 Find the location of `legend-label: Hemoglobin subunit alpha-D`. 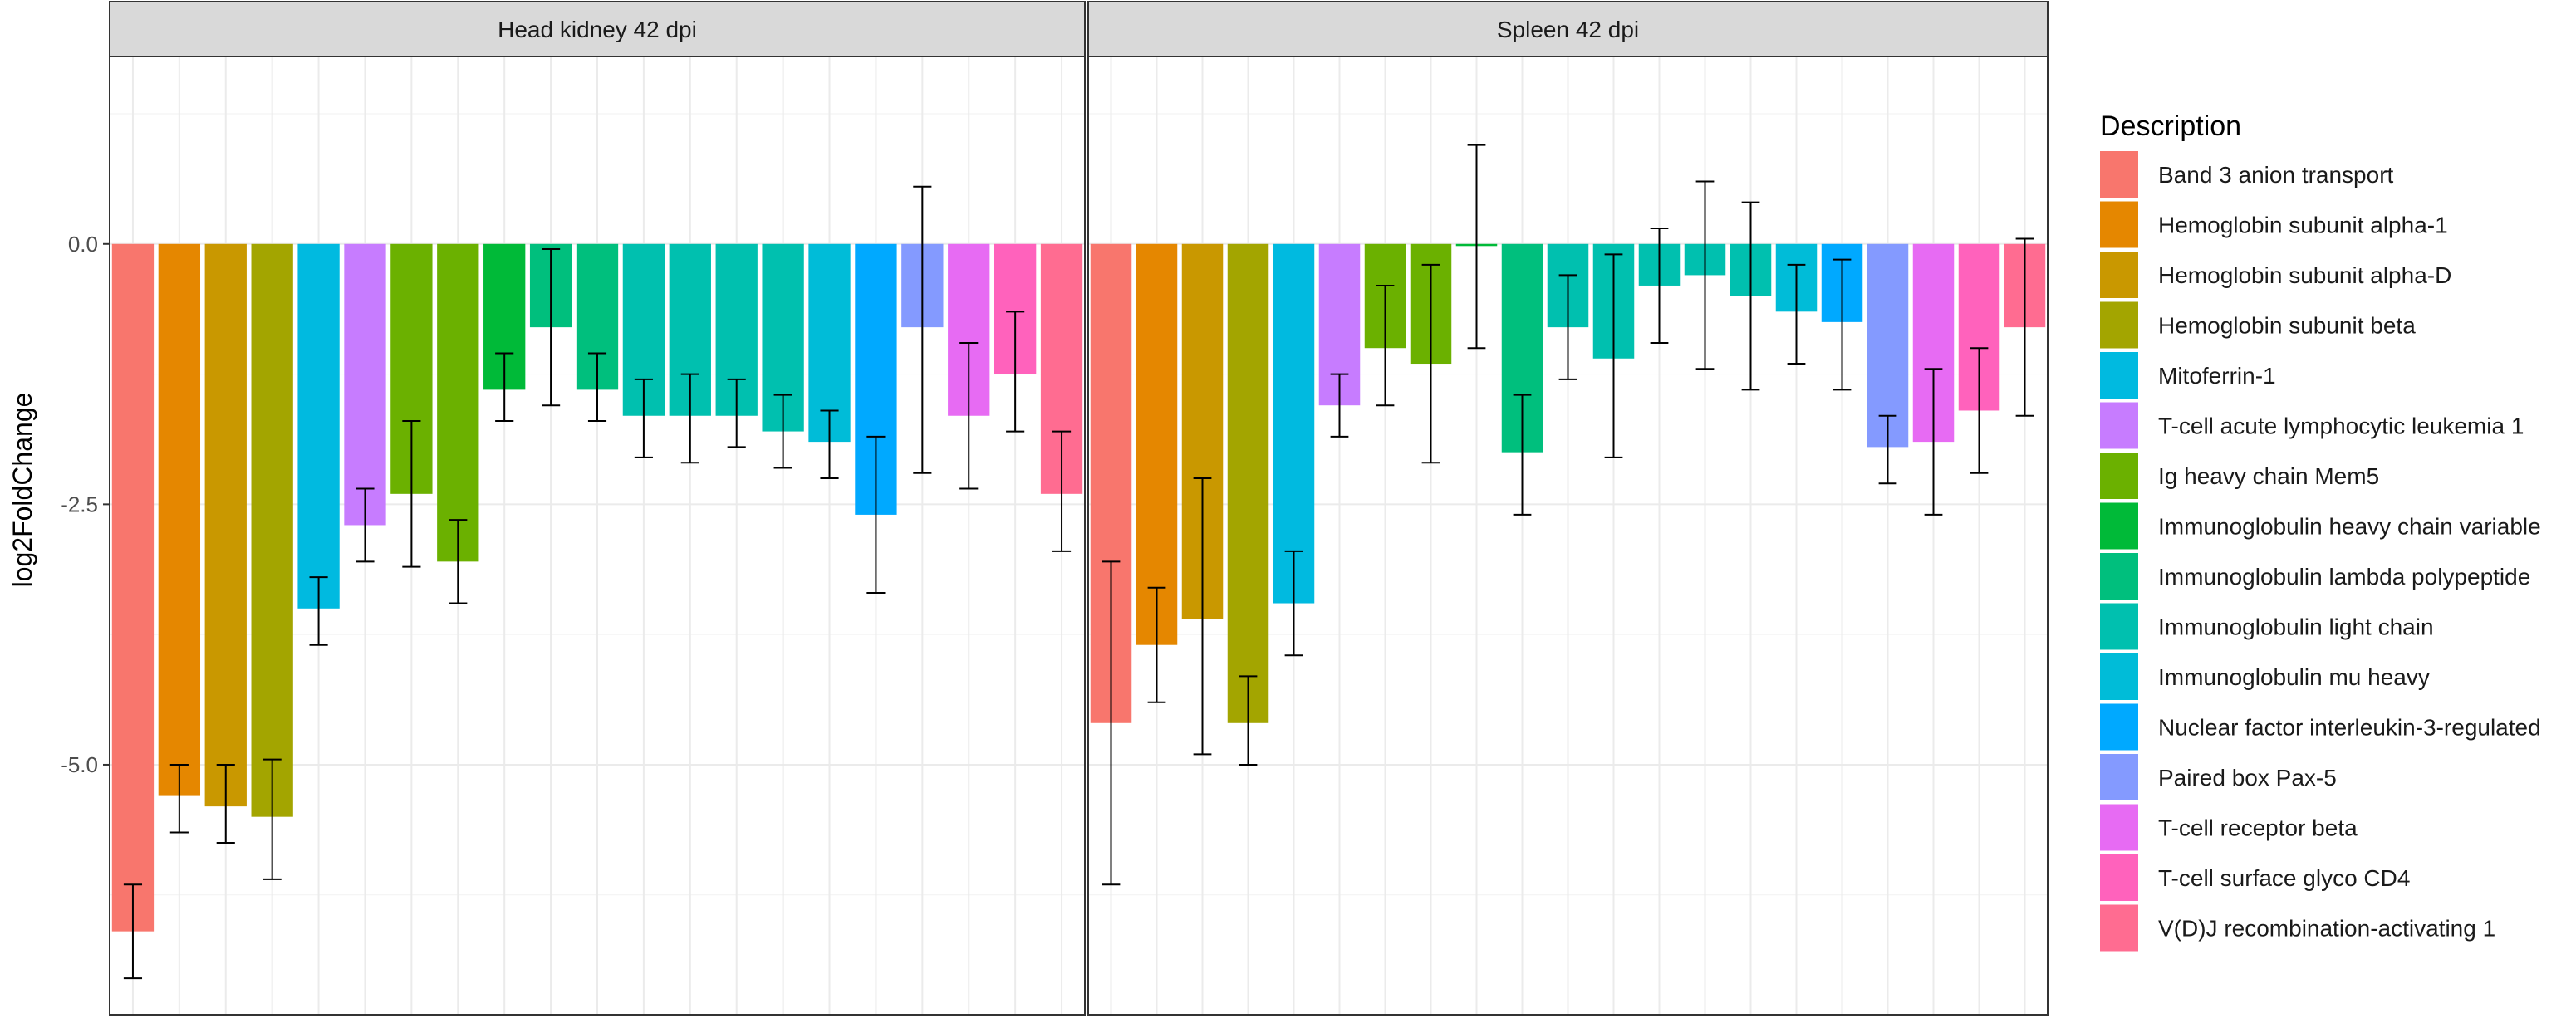

legend-label: Hemoglobin subunit alpha-D is located at coordinates (2304, 275).